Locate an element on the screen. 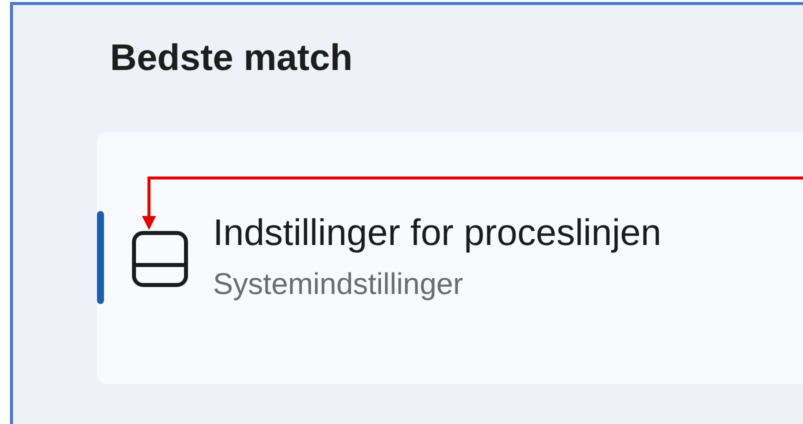 The width and height of the screenshot is (803, 424). section-heading: Bedste match is located at coordinates (232, 57).